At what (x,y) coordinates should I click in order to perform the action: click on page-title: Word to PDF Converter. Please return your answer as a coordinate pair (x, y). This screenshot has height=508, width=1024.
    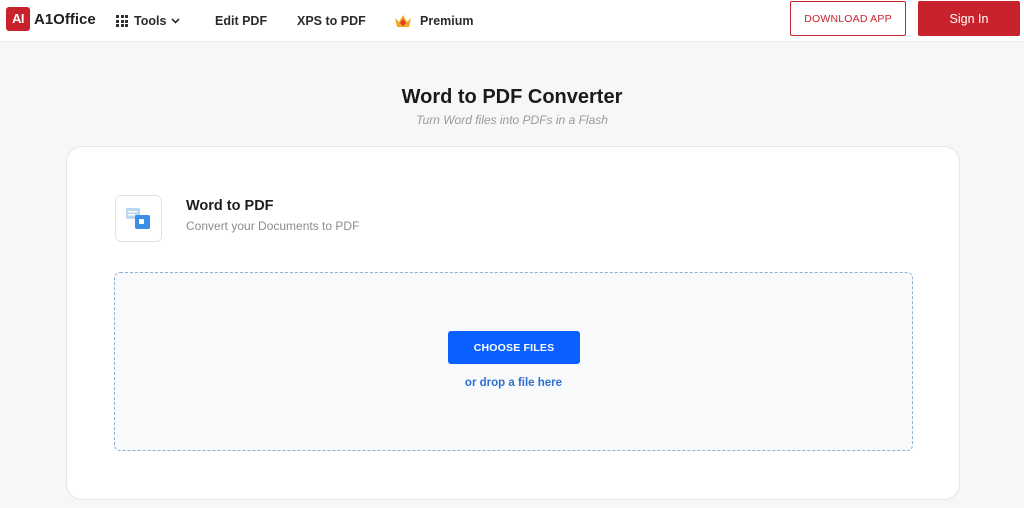
    Looking at the image, I should click on (512, 97).